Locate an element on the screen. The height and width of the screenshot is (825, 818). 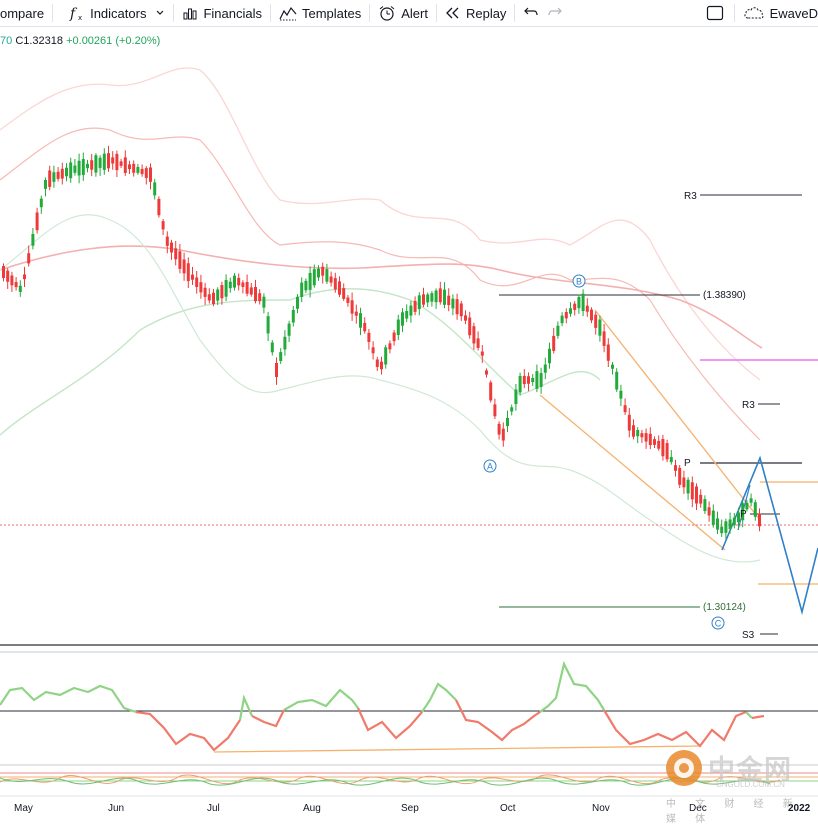
compare-button: ompare is located at coordinates (25, 13).